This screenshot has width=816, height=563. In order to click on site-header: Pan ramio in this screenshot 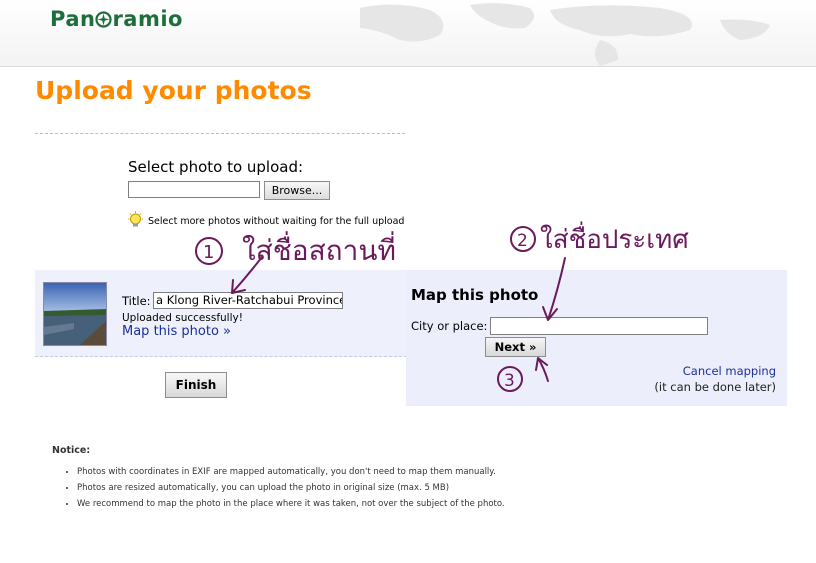, I will do `click(408, 33)`.